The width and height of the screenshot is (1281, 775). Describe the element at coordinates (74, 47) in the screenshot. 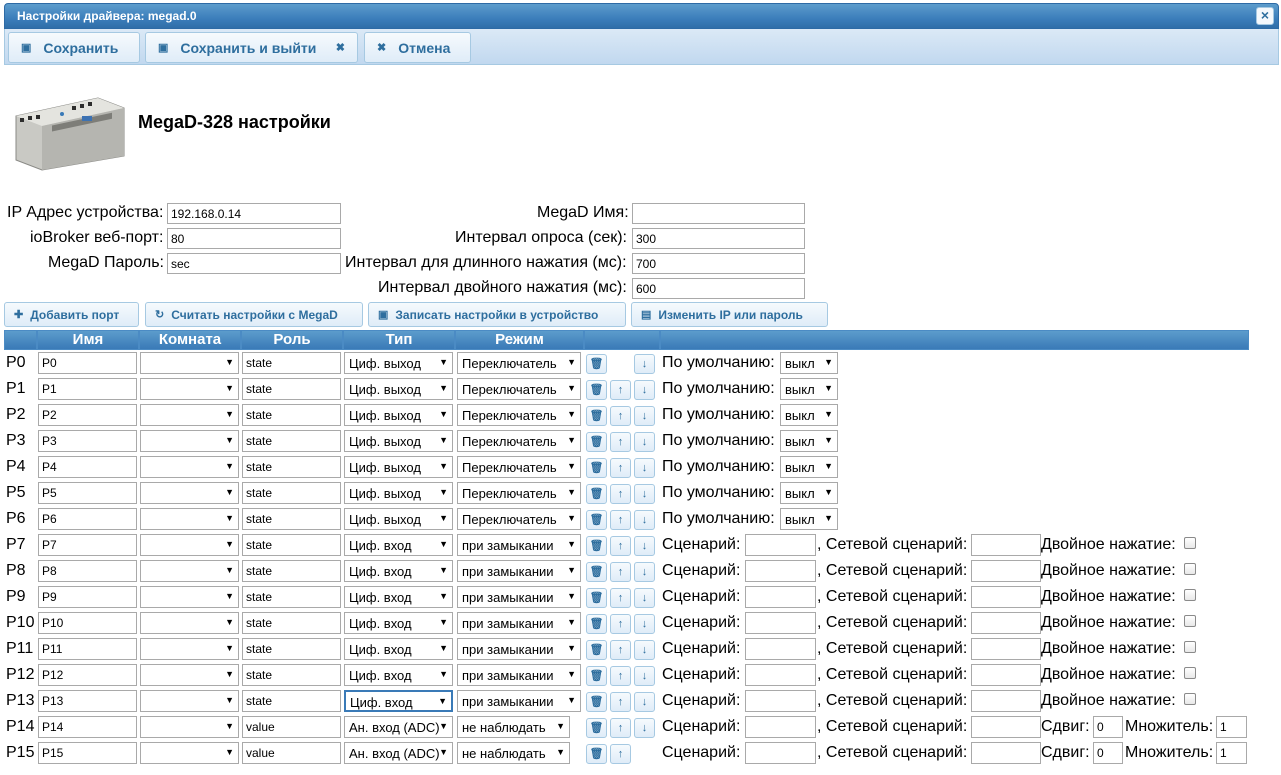

I see `save-button: ▣ Сохранить` at that location.